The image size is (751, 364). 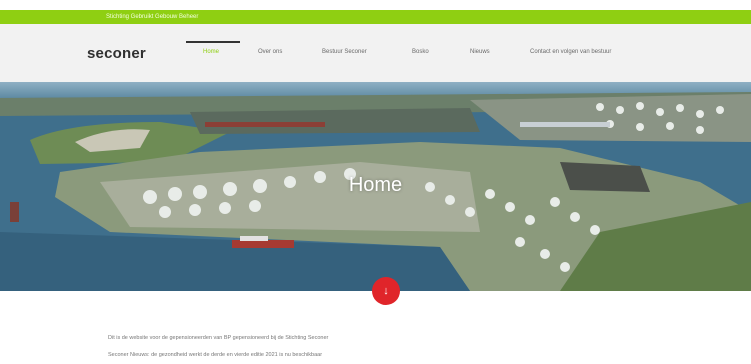 I want to click on nav-over-ons: Over ons, so click(x=270, y=52).